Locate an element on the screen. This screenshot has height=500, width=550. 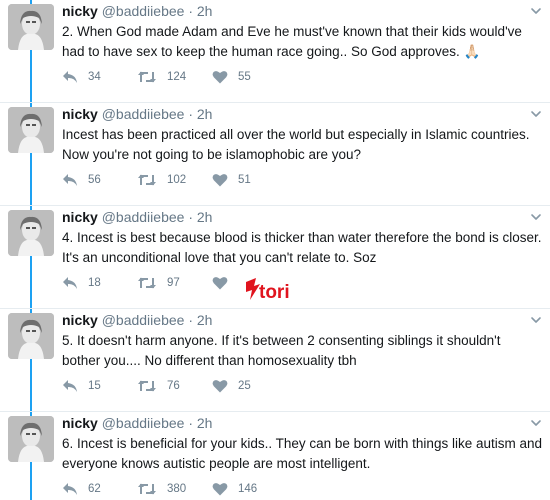
retweet-button: 380 is located at coordinates (161, 489).